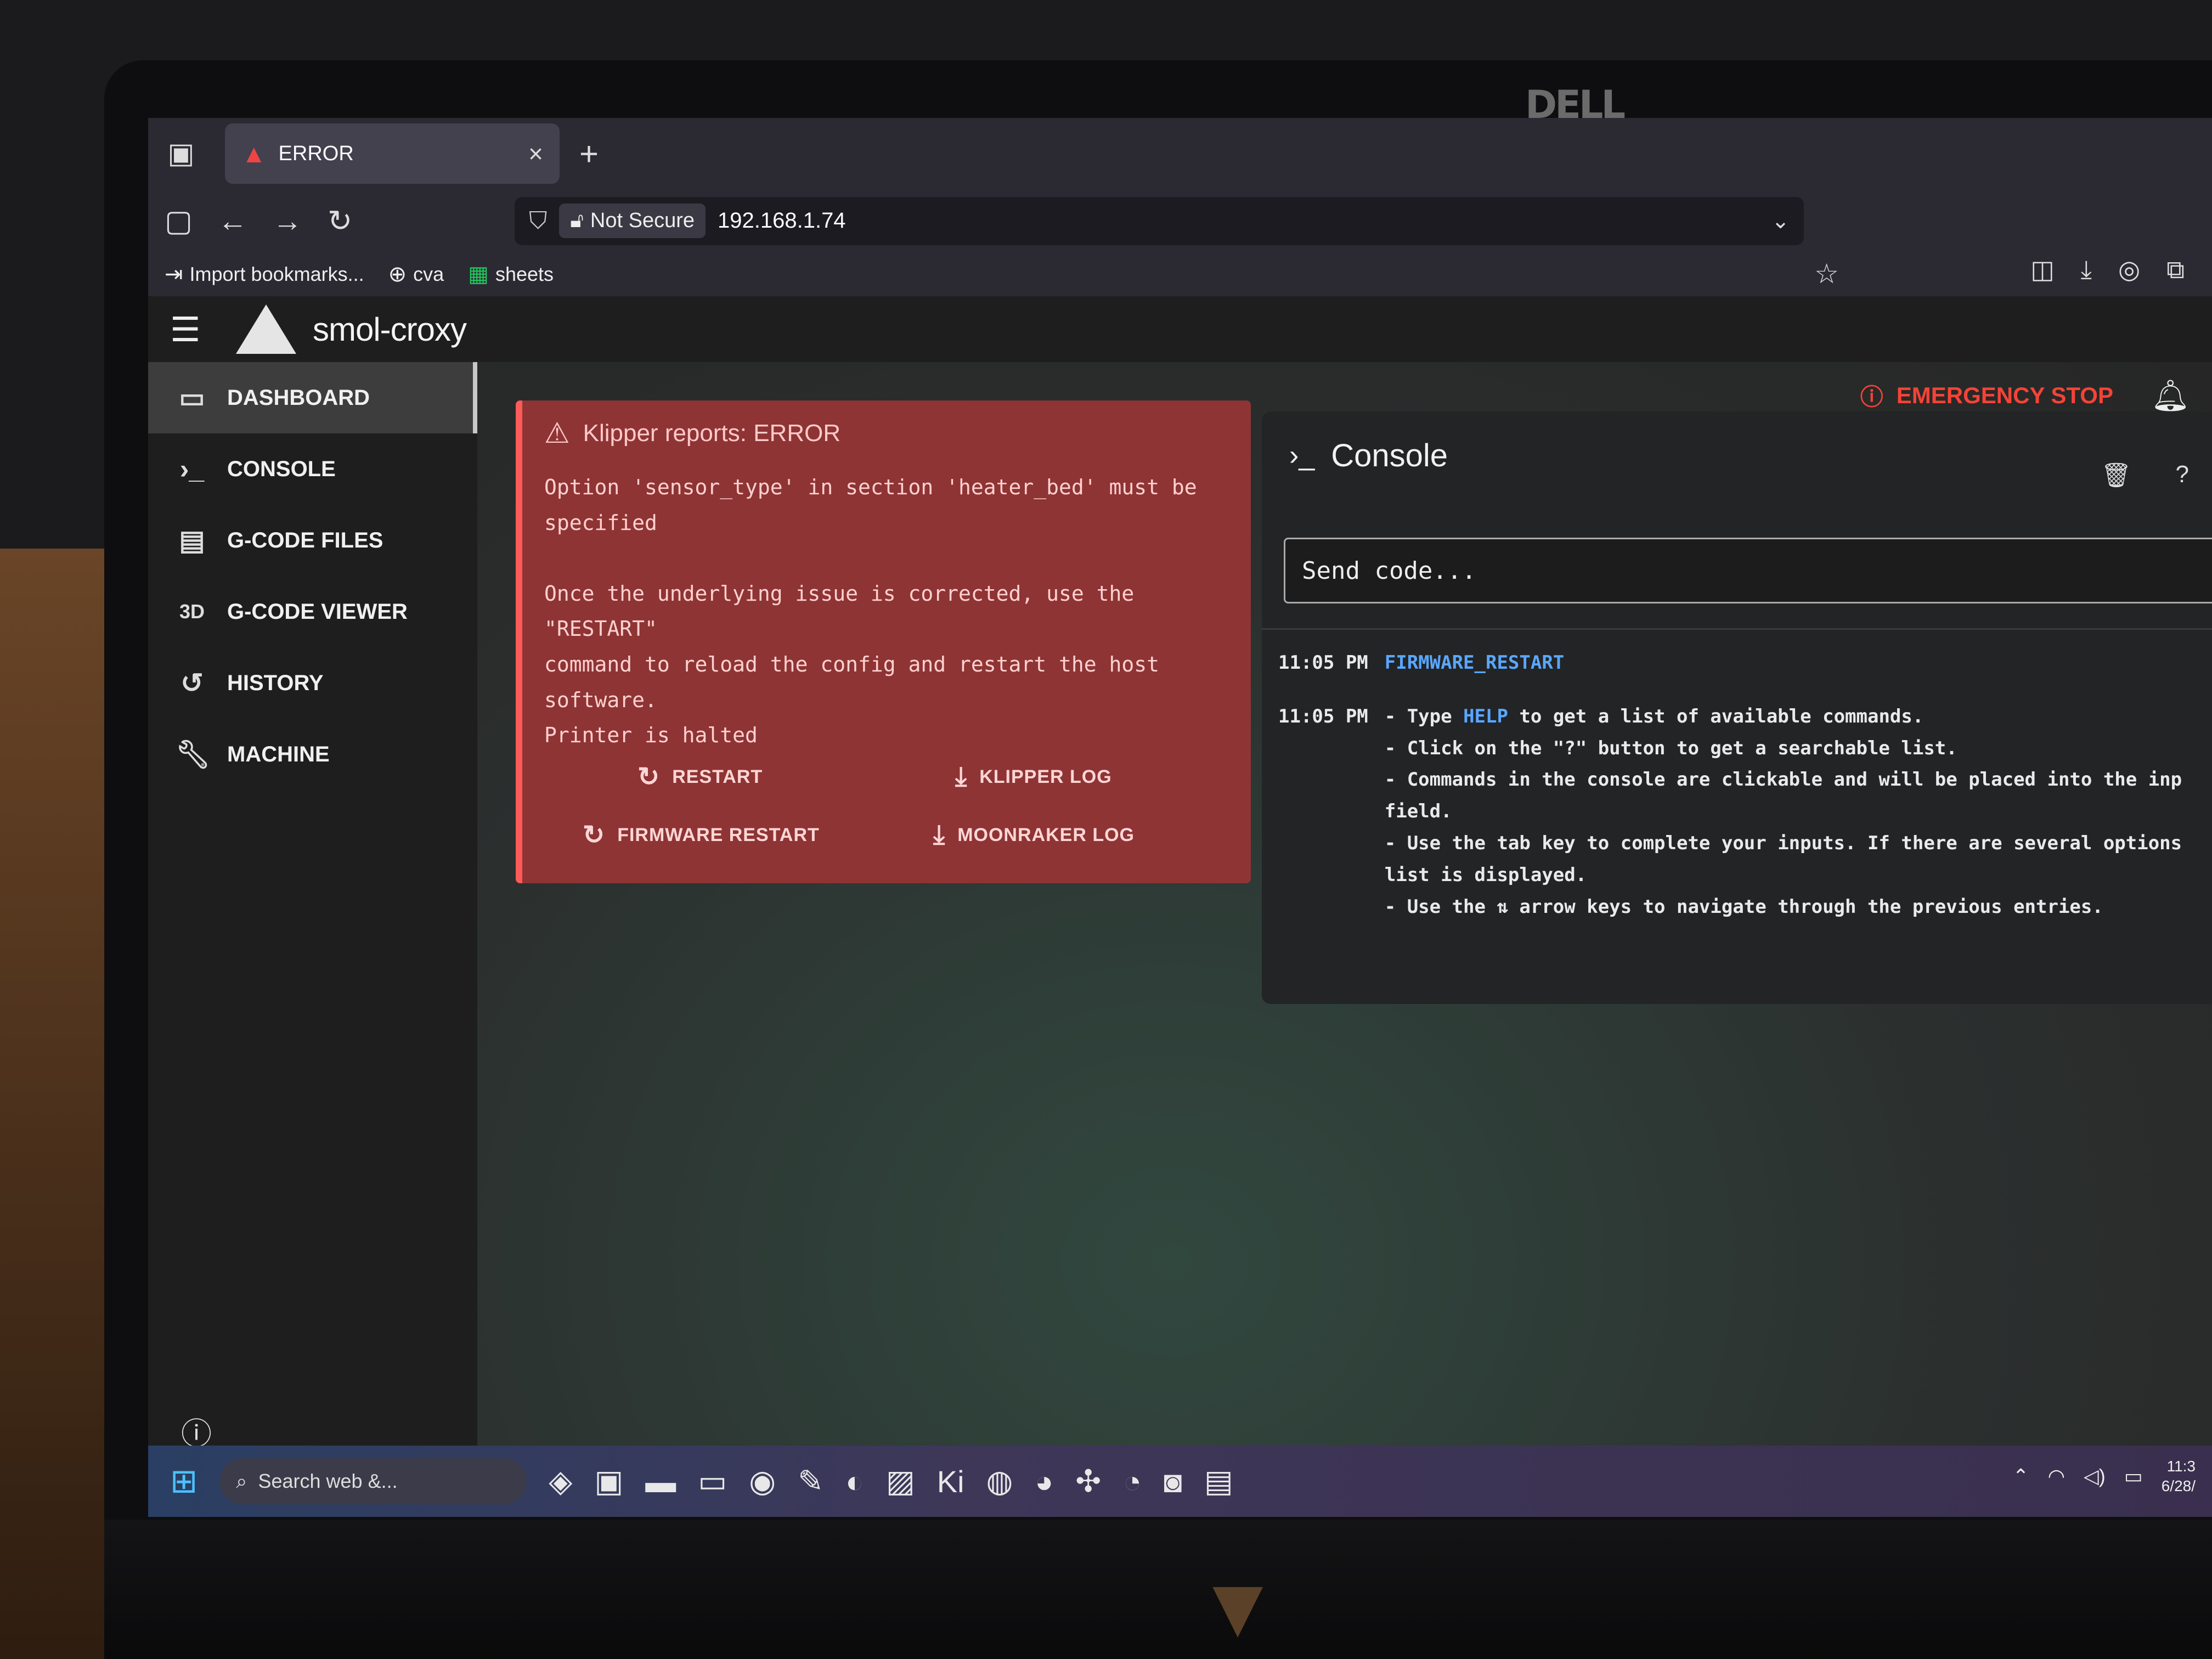  I want to click on tab-close-button: ×, so click(535, 153).